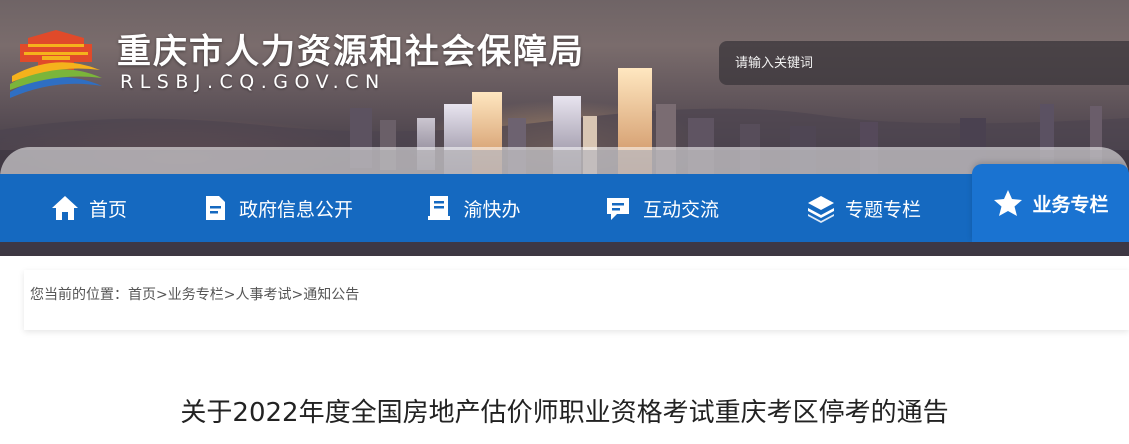 The image size is (1129, 444). Describe the element at coordinates (1070, 204) in the screenshot. I see `nav-item-label: 业务专栏` at that location.